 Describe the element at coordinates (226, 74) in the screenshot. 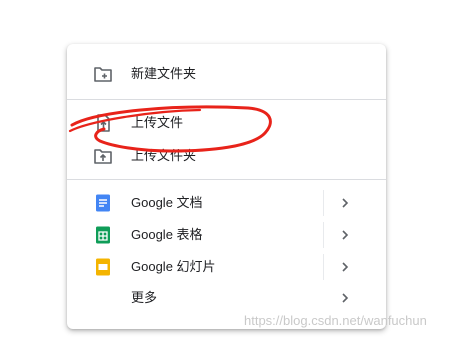

I see `menu-item-new-folder: 新建文件夹` at that location.